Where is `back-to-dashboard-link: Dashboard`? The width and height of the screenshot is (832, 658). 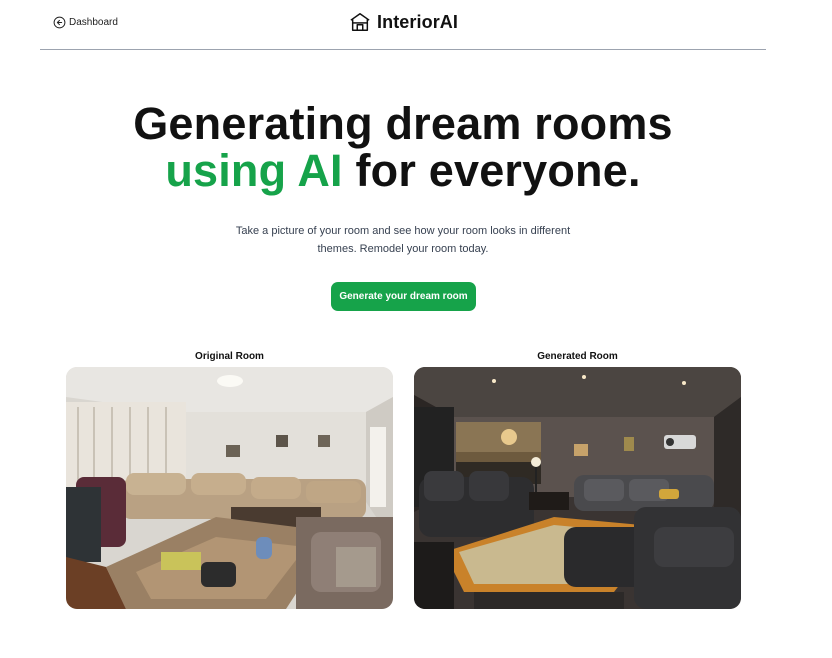
back-to-dashboard-link: Dashboard is located at coordinates (85, 22).